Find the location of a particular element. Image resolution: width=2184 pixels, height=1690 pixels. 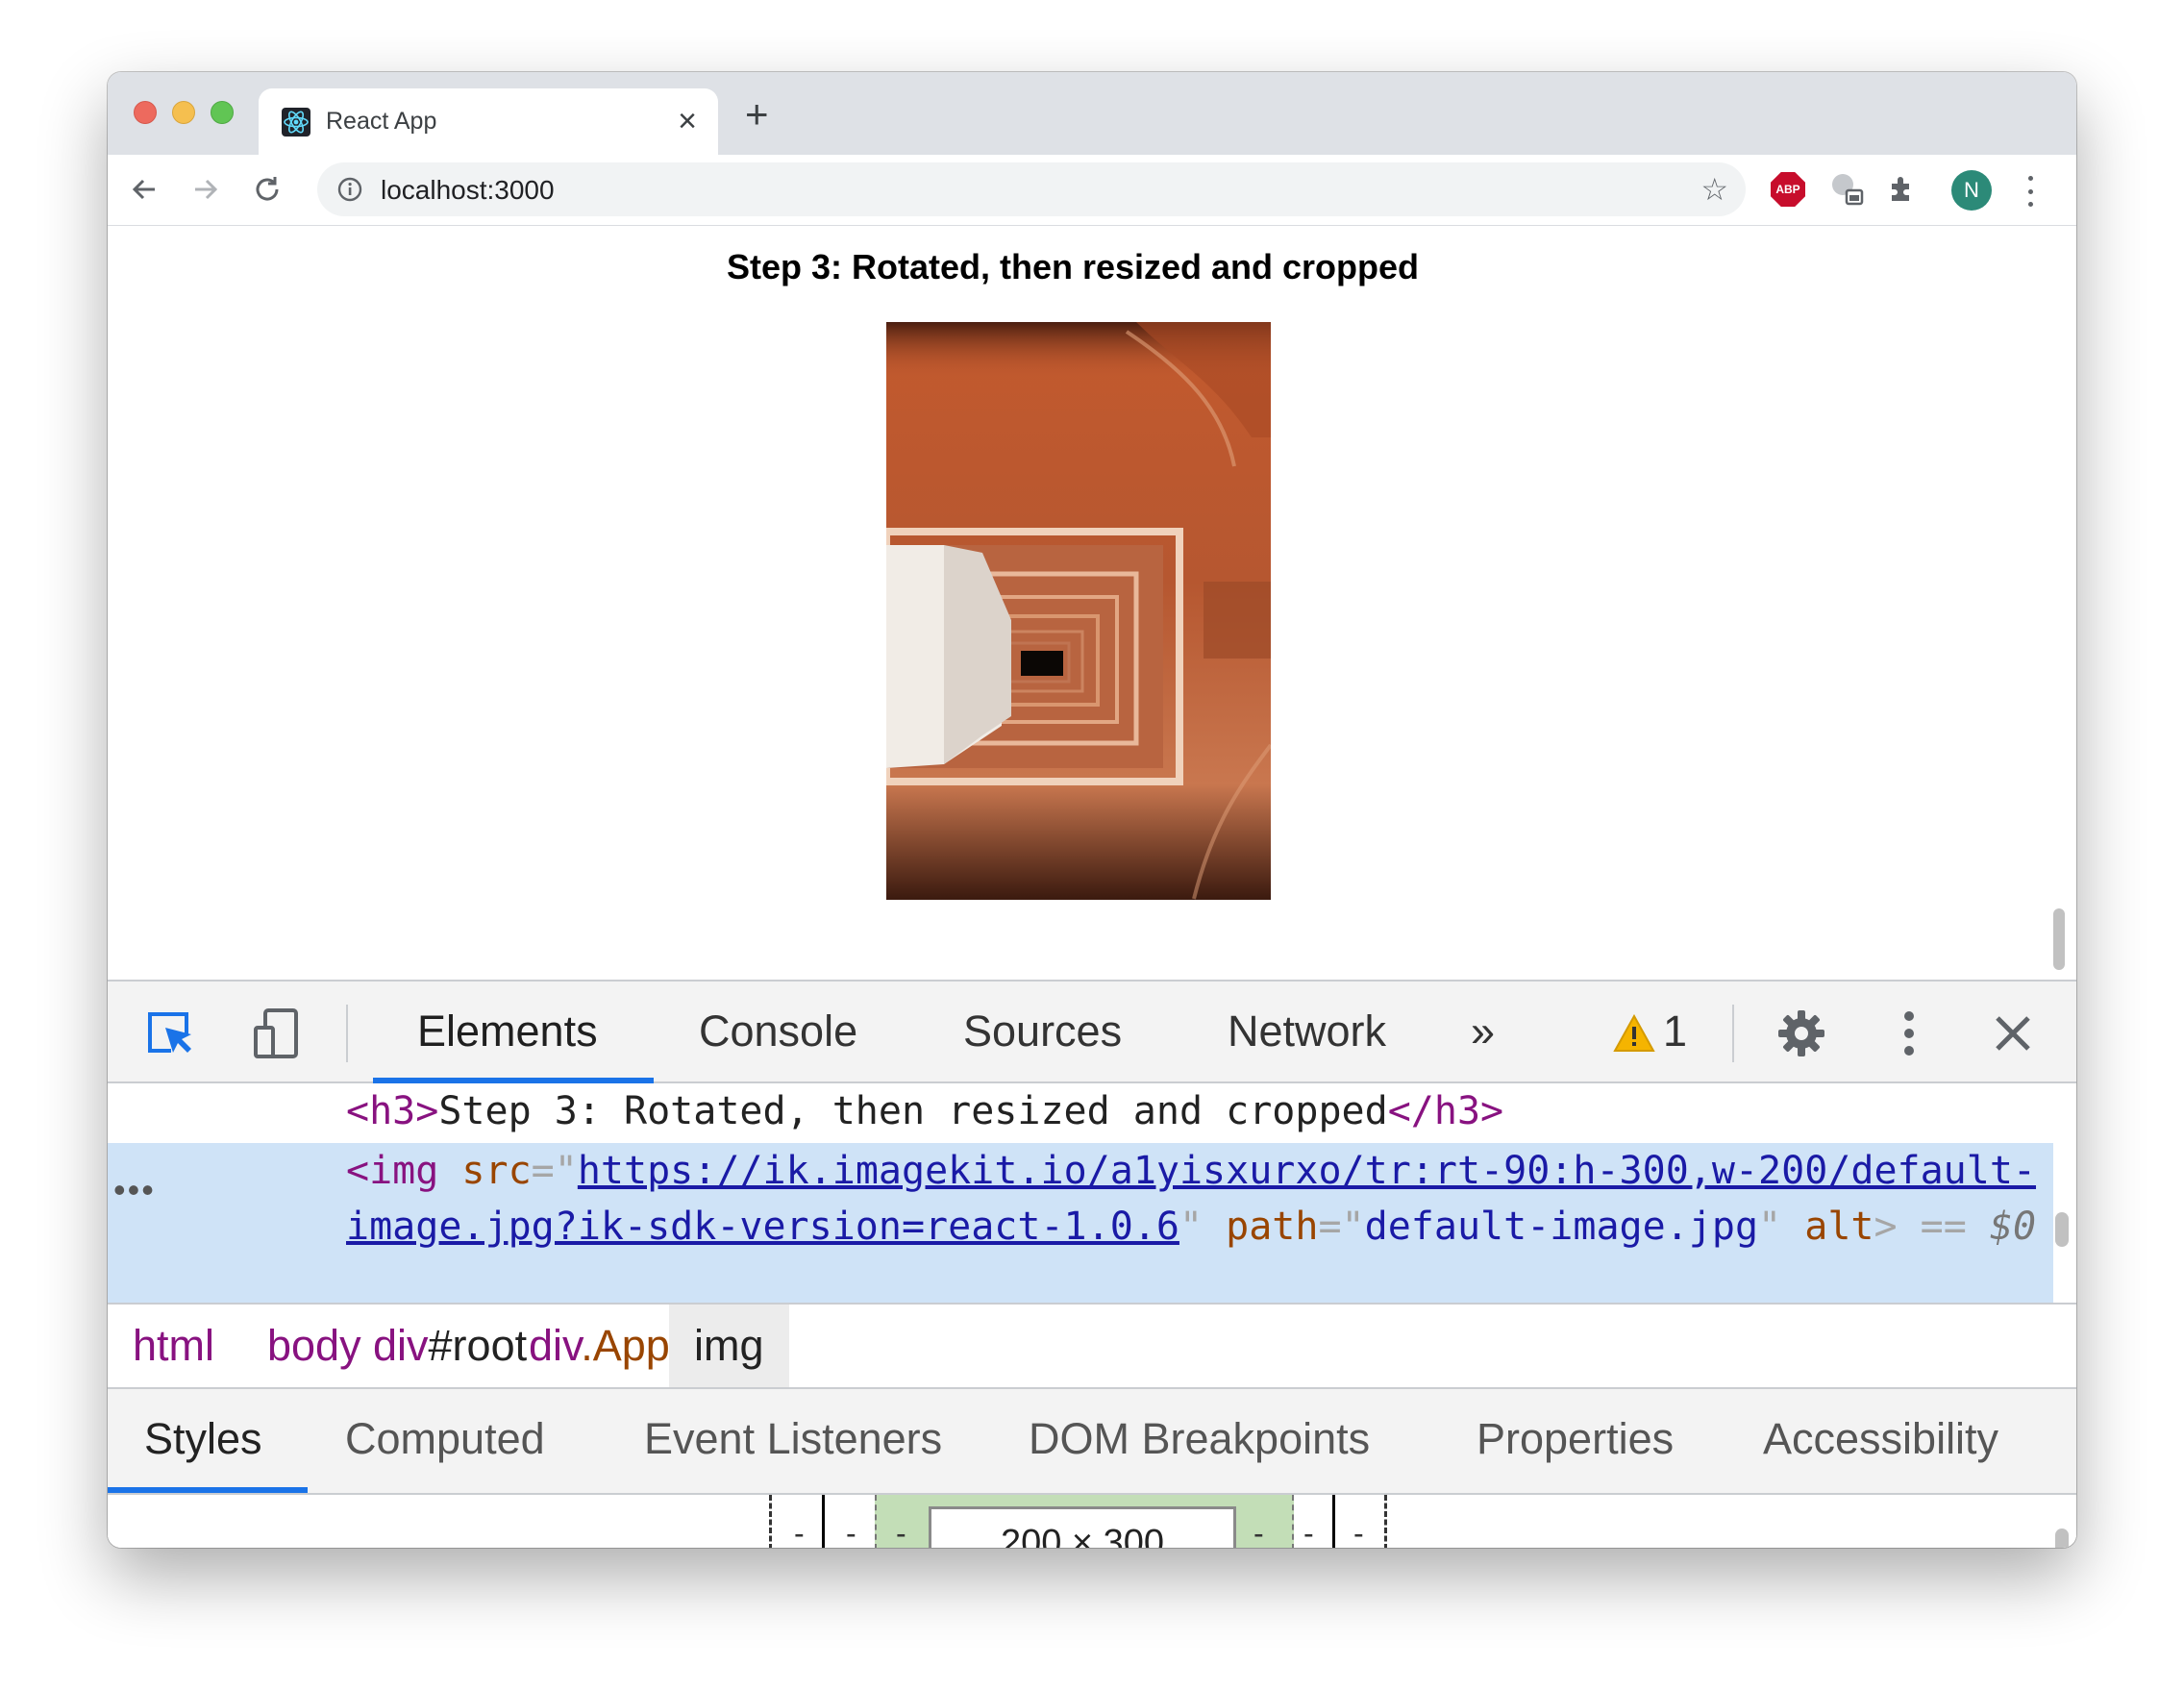

back-button is located at coordinates (144, 190).